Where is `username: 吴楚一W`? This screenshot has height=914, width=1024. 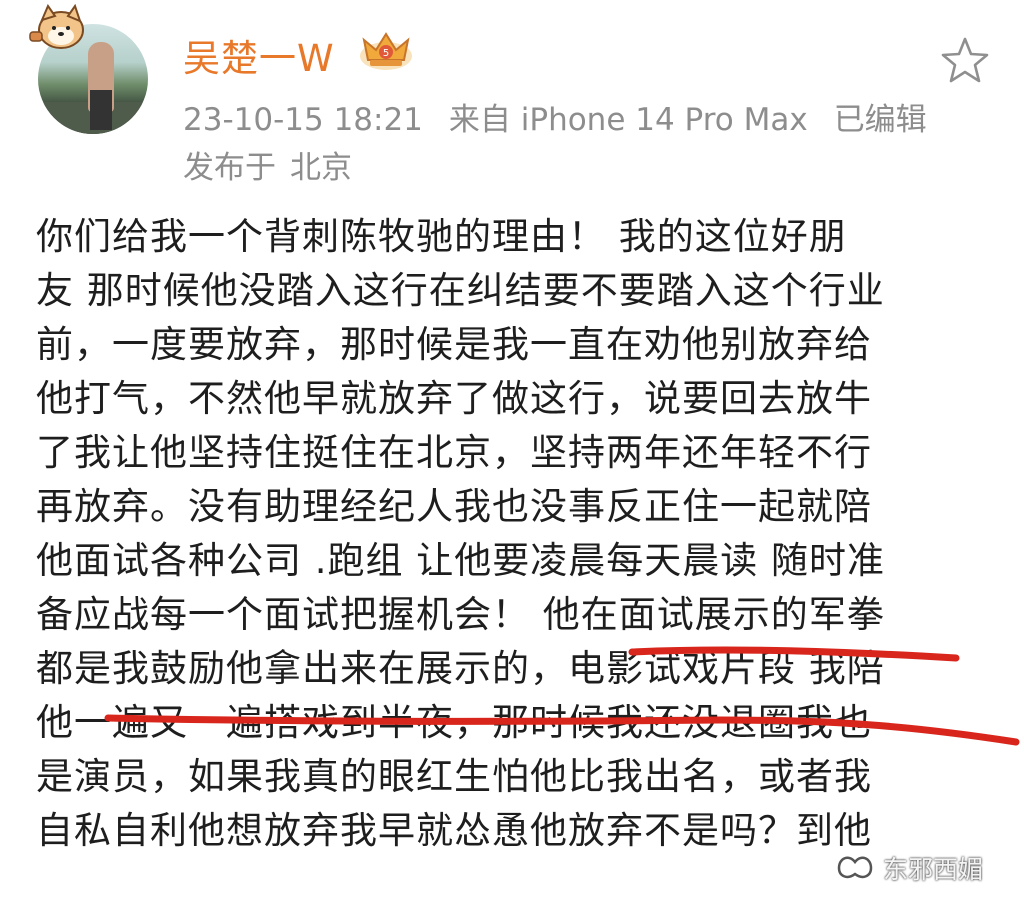 username: 吴楚一W is located at coordinates (259, 55).